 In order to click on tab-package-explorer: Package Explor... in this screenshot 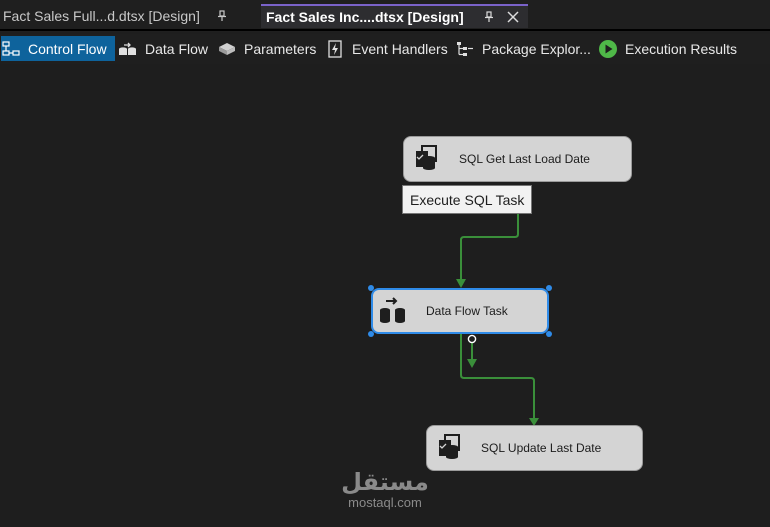, I will do `click(523, 48)`.